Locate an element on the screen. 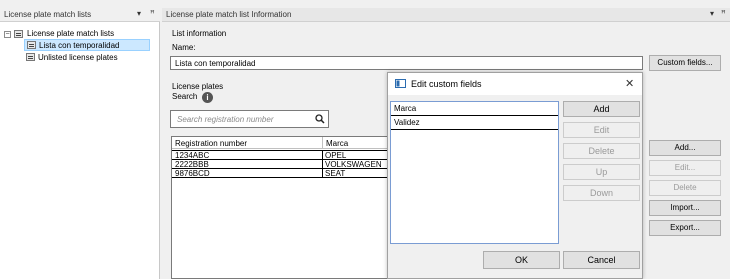 This screenshot has width=730, height=279. name-value: Lista con temporalidad is located at coordinates (215, 63).